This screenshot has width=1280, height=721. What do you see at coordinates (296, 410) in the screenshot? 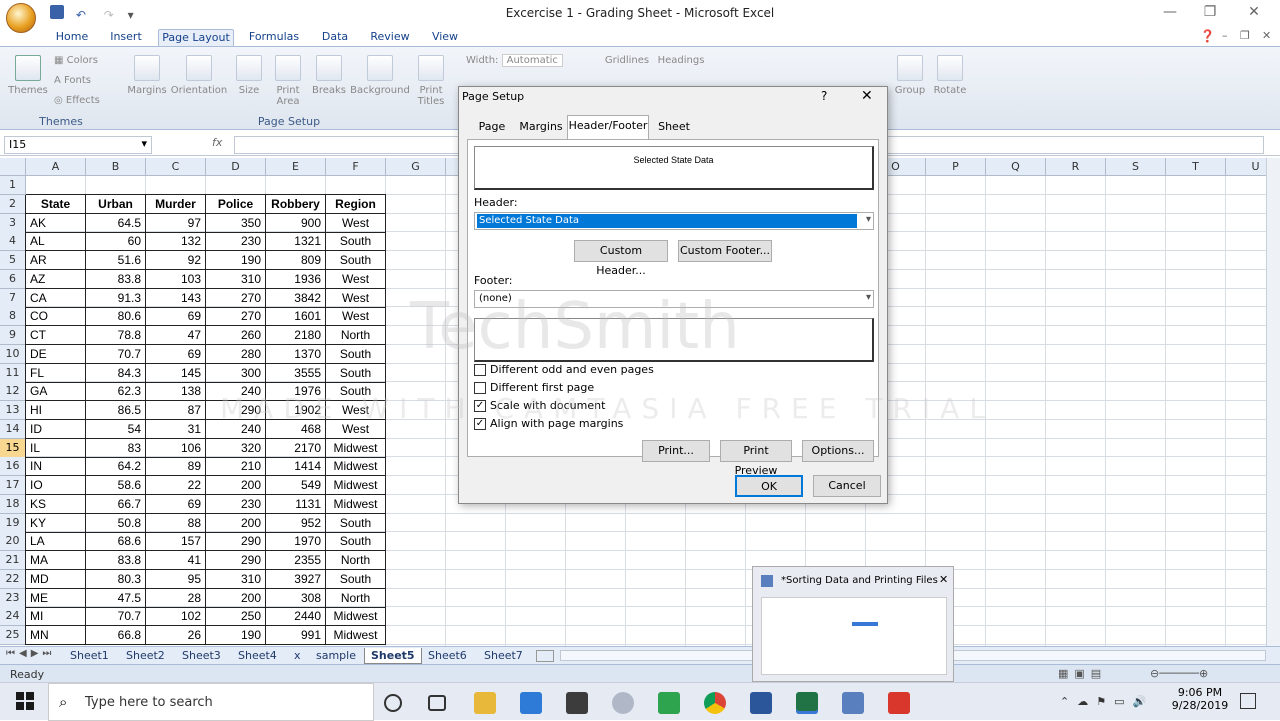
I see `table-cell: 1902` at bounding box center [296, 410].